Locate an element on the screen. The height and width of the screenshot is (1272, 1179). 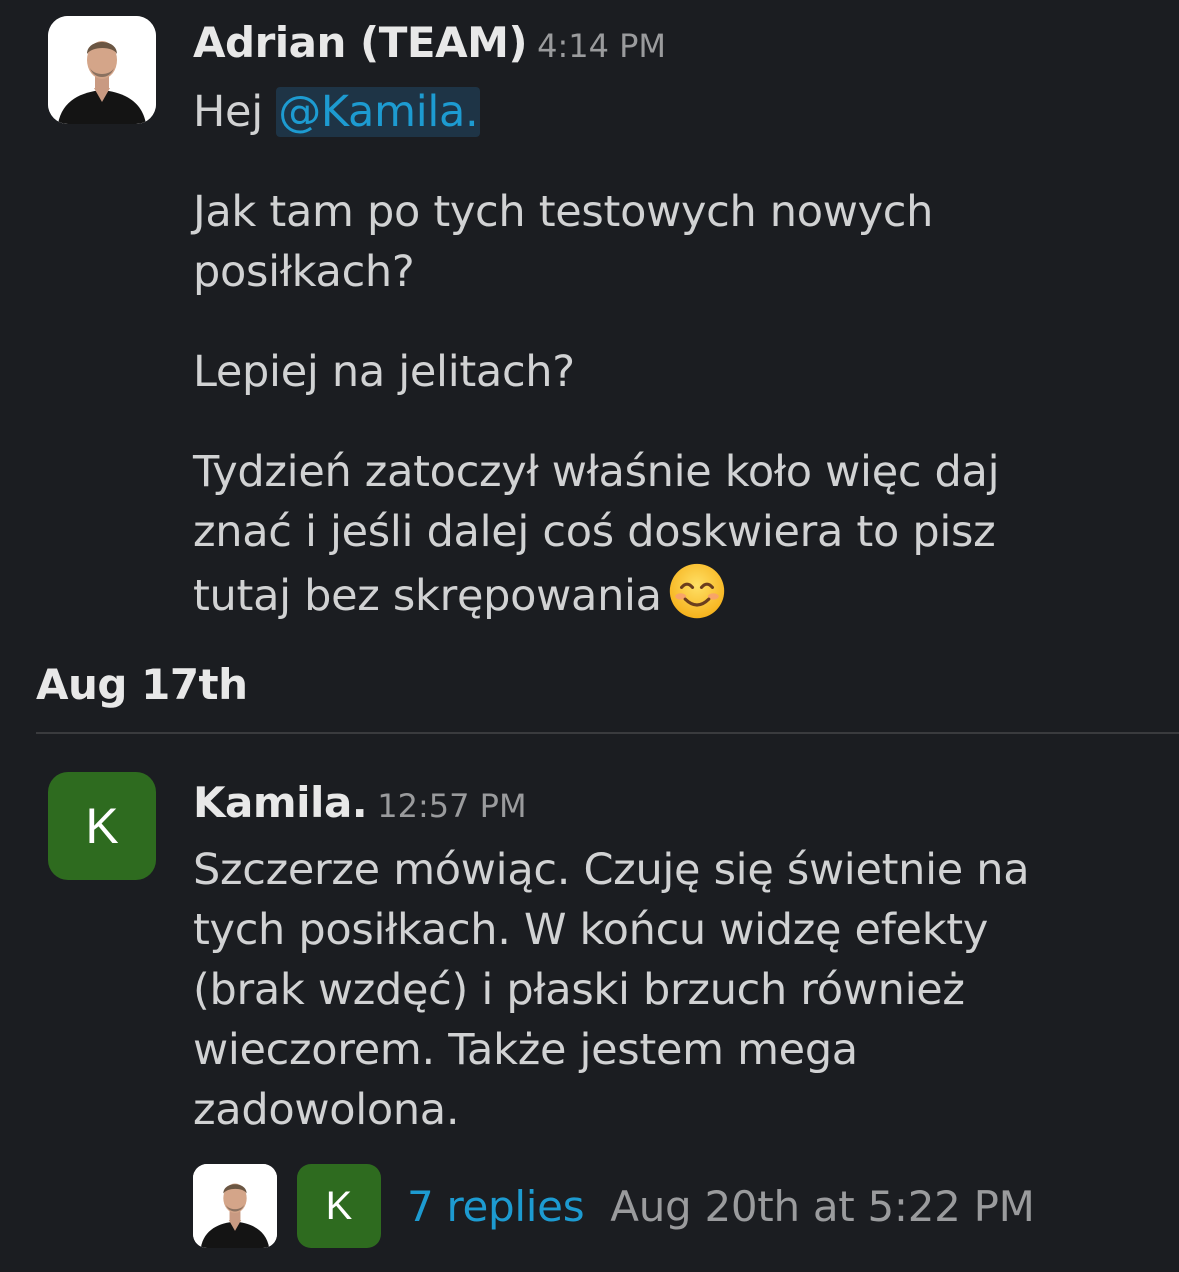
date-divider-line is located at coordinates (607, 733).